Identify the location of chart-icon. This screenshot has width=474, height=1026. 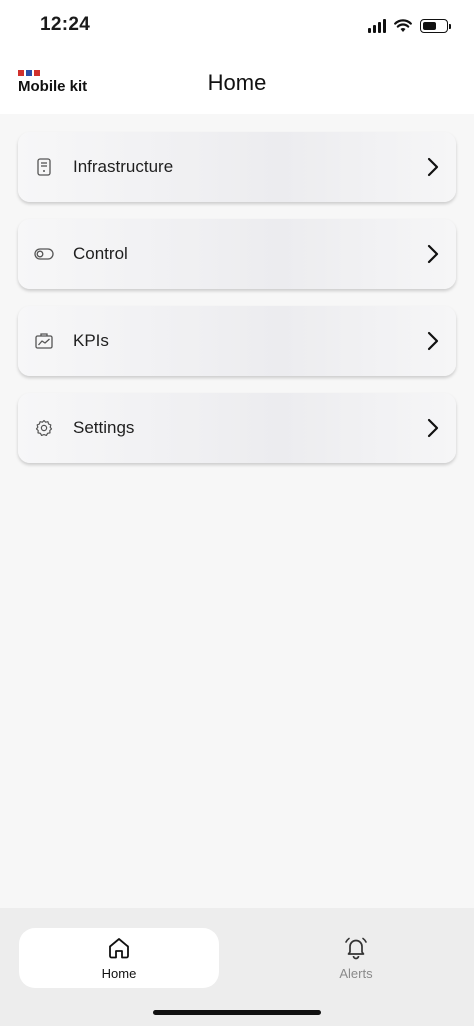
(44, 341).